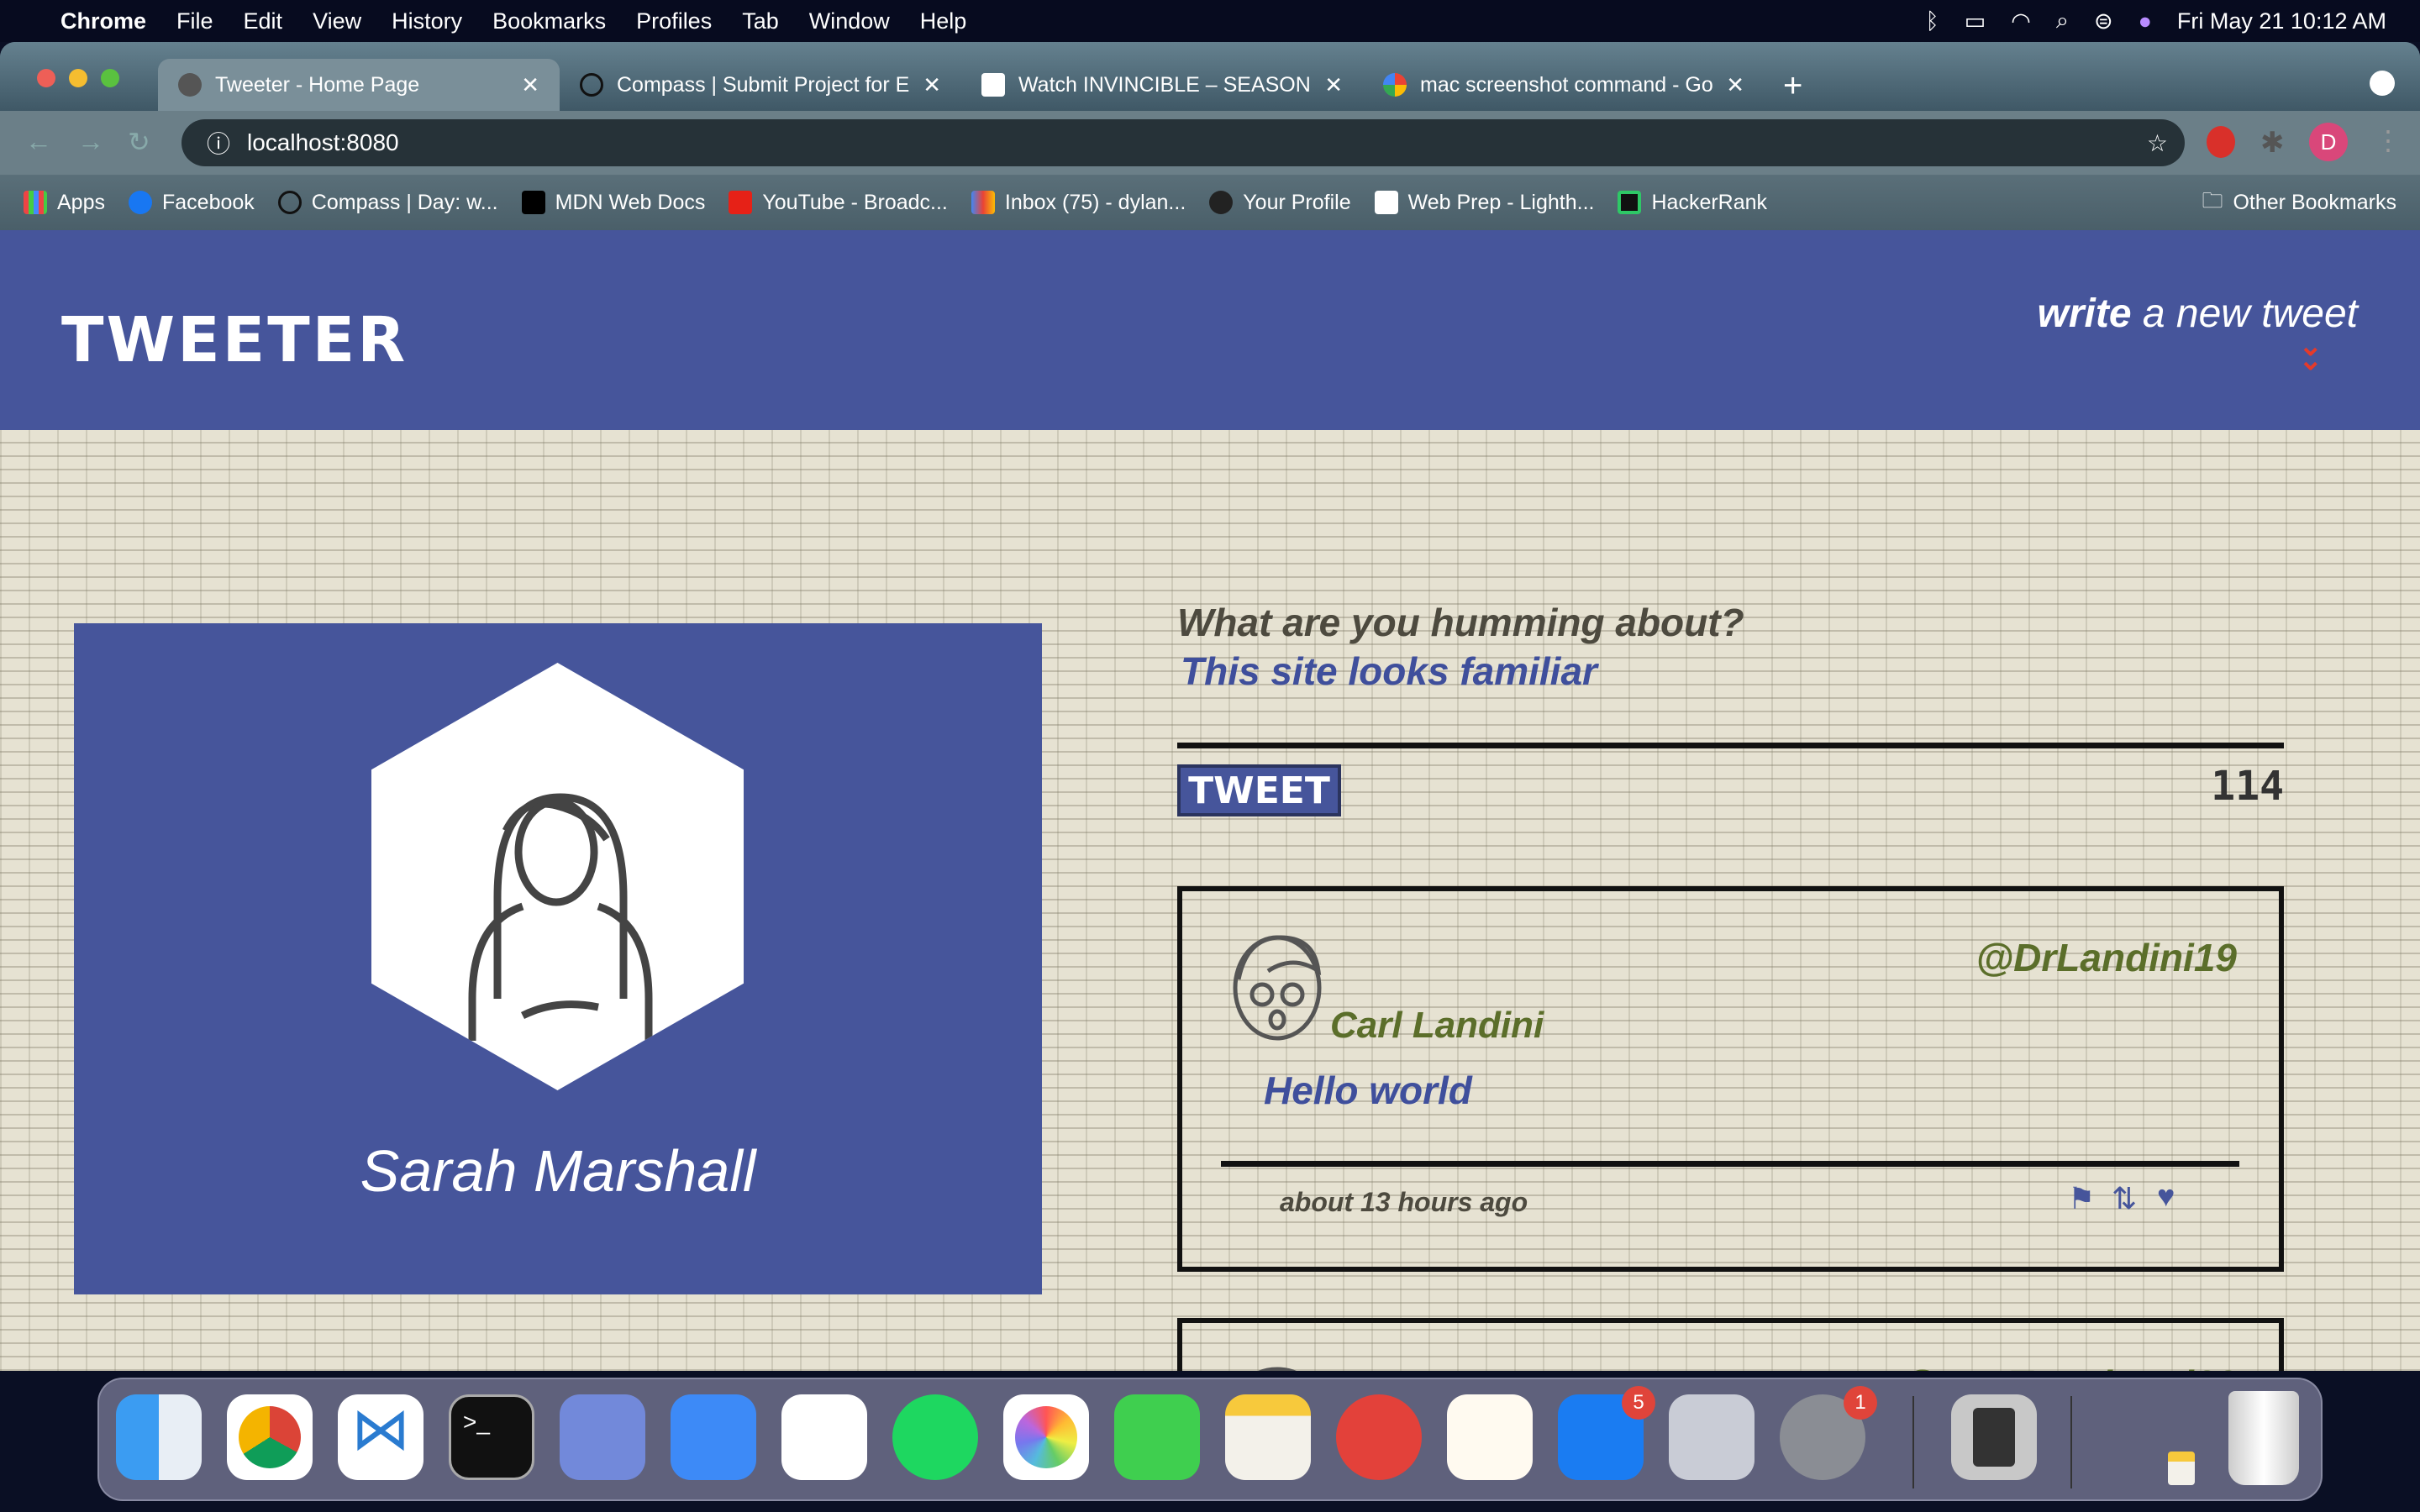 The image size is (2420, 1512). What do you see at coordinates (2244, 313) in the screenshot?
I see `write-rest: a new tweet` at bounding box center [2244, 313].